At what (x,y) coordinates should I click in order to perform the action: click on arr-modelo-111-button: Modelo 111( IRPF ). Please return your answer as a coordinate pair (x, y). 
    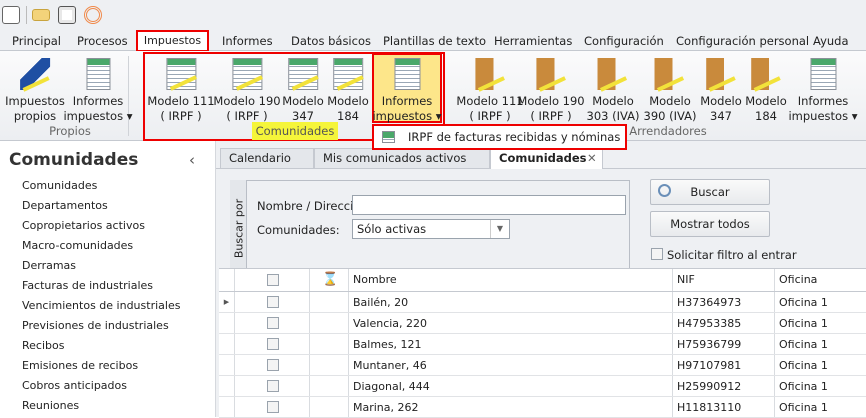
    Looking at the image, I should click on (490, 91).